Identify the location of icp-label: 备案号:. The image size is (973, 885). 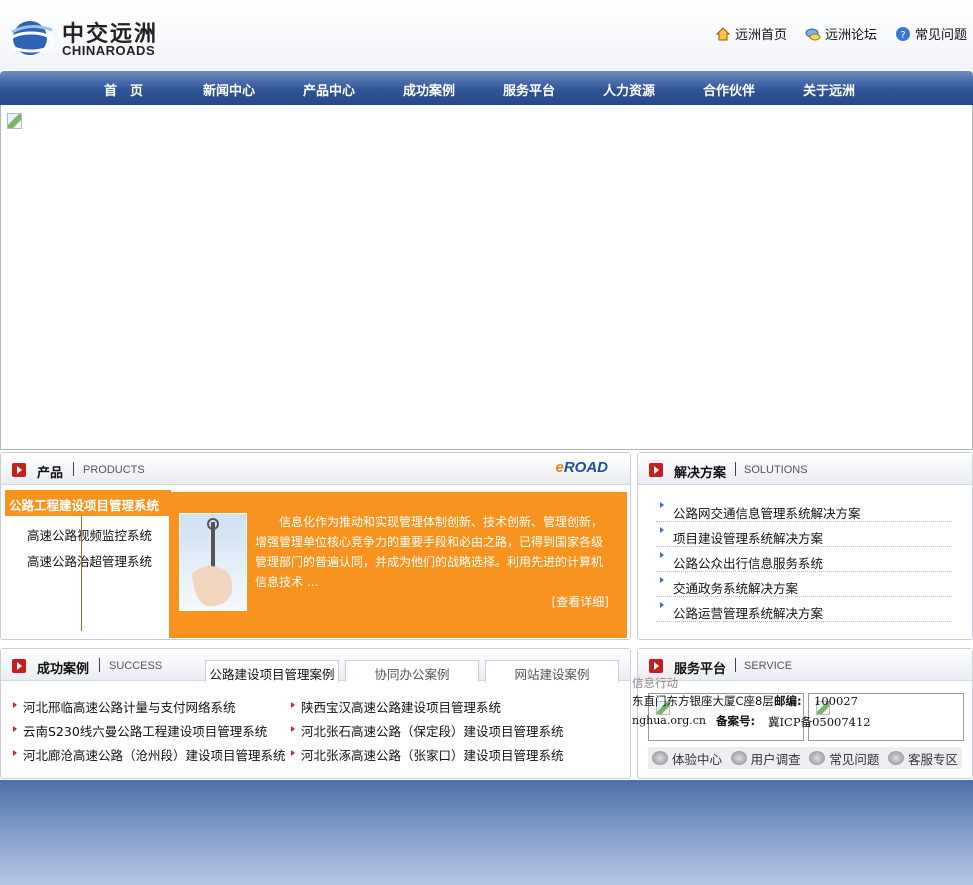
(736, 721).